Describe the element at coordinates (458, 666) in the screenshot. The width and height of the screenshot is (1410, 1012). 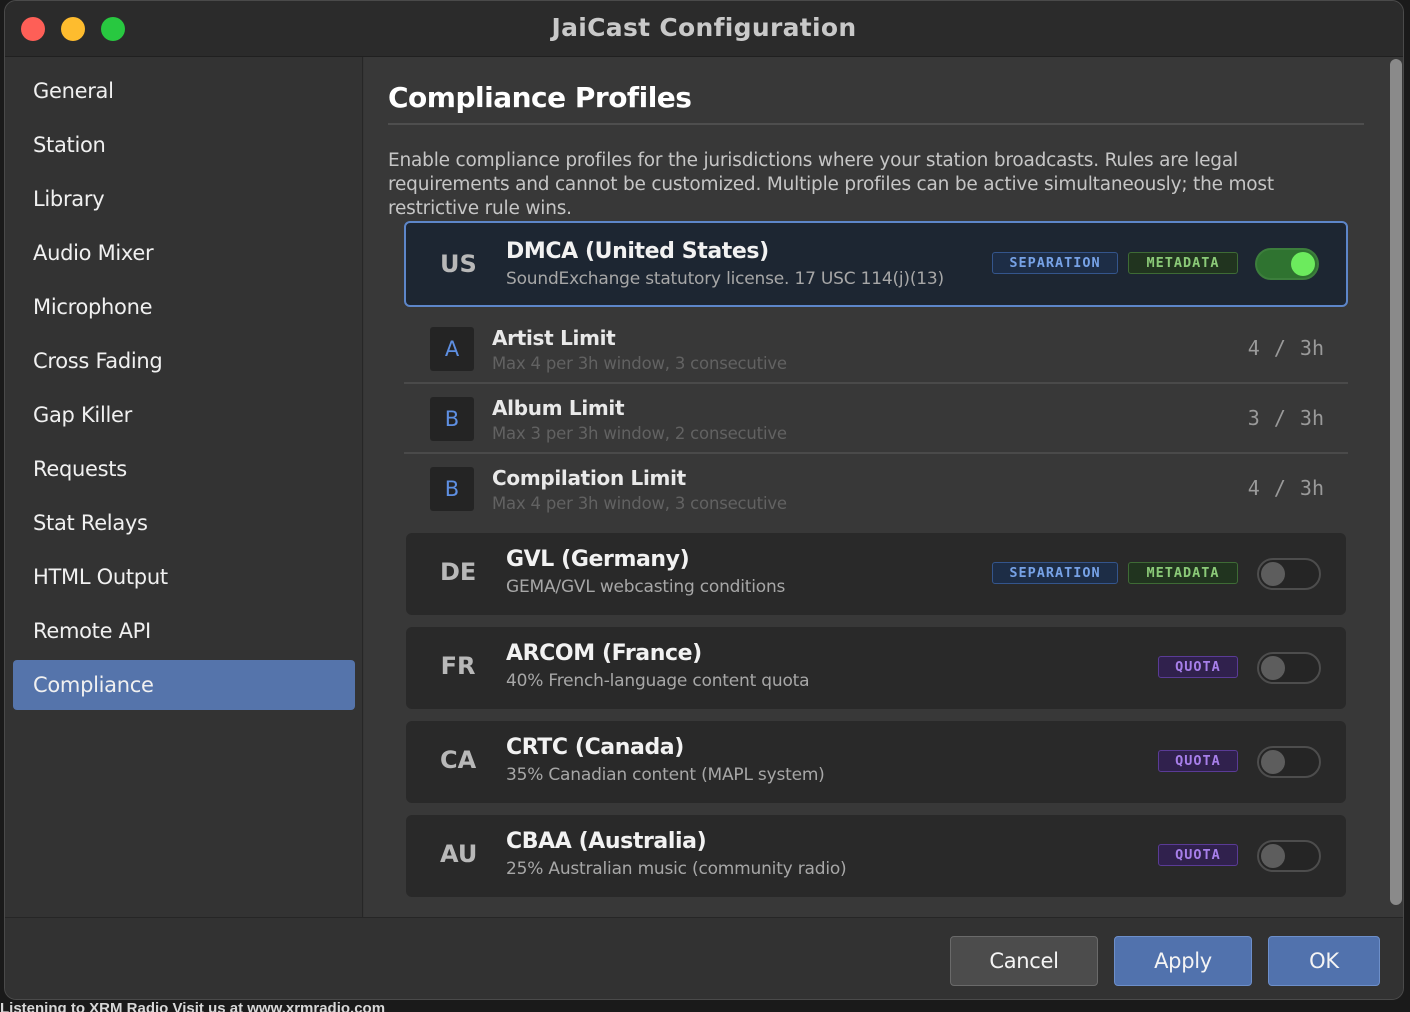
I see `profile-code: FR` at that location.